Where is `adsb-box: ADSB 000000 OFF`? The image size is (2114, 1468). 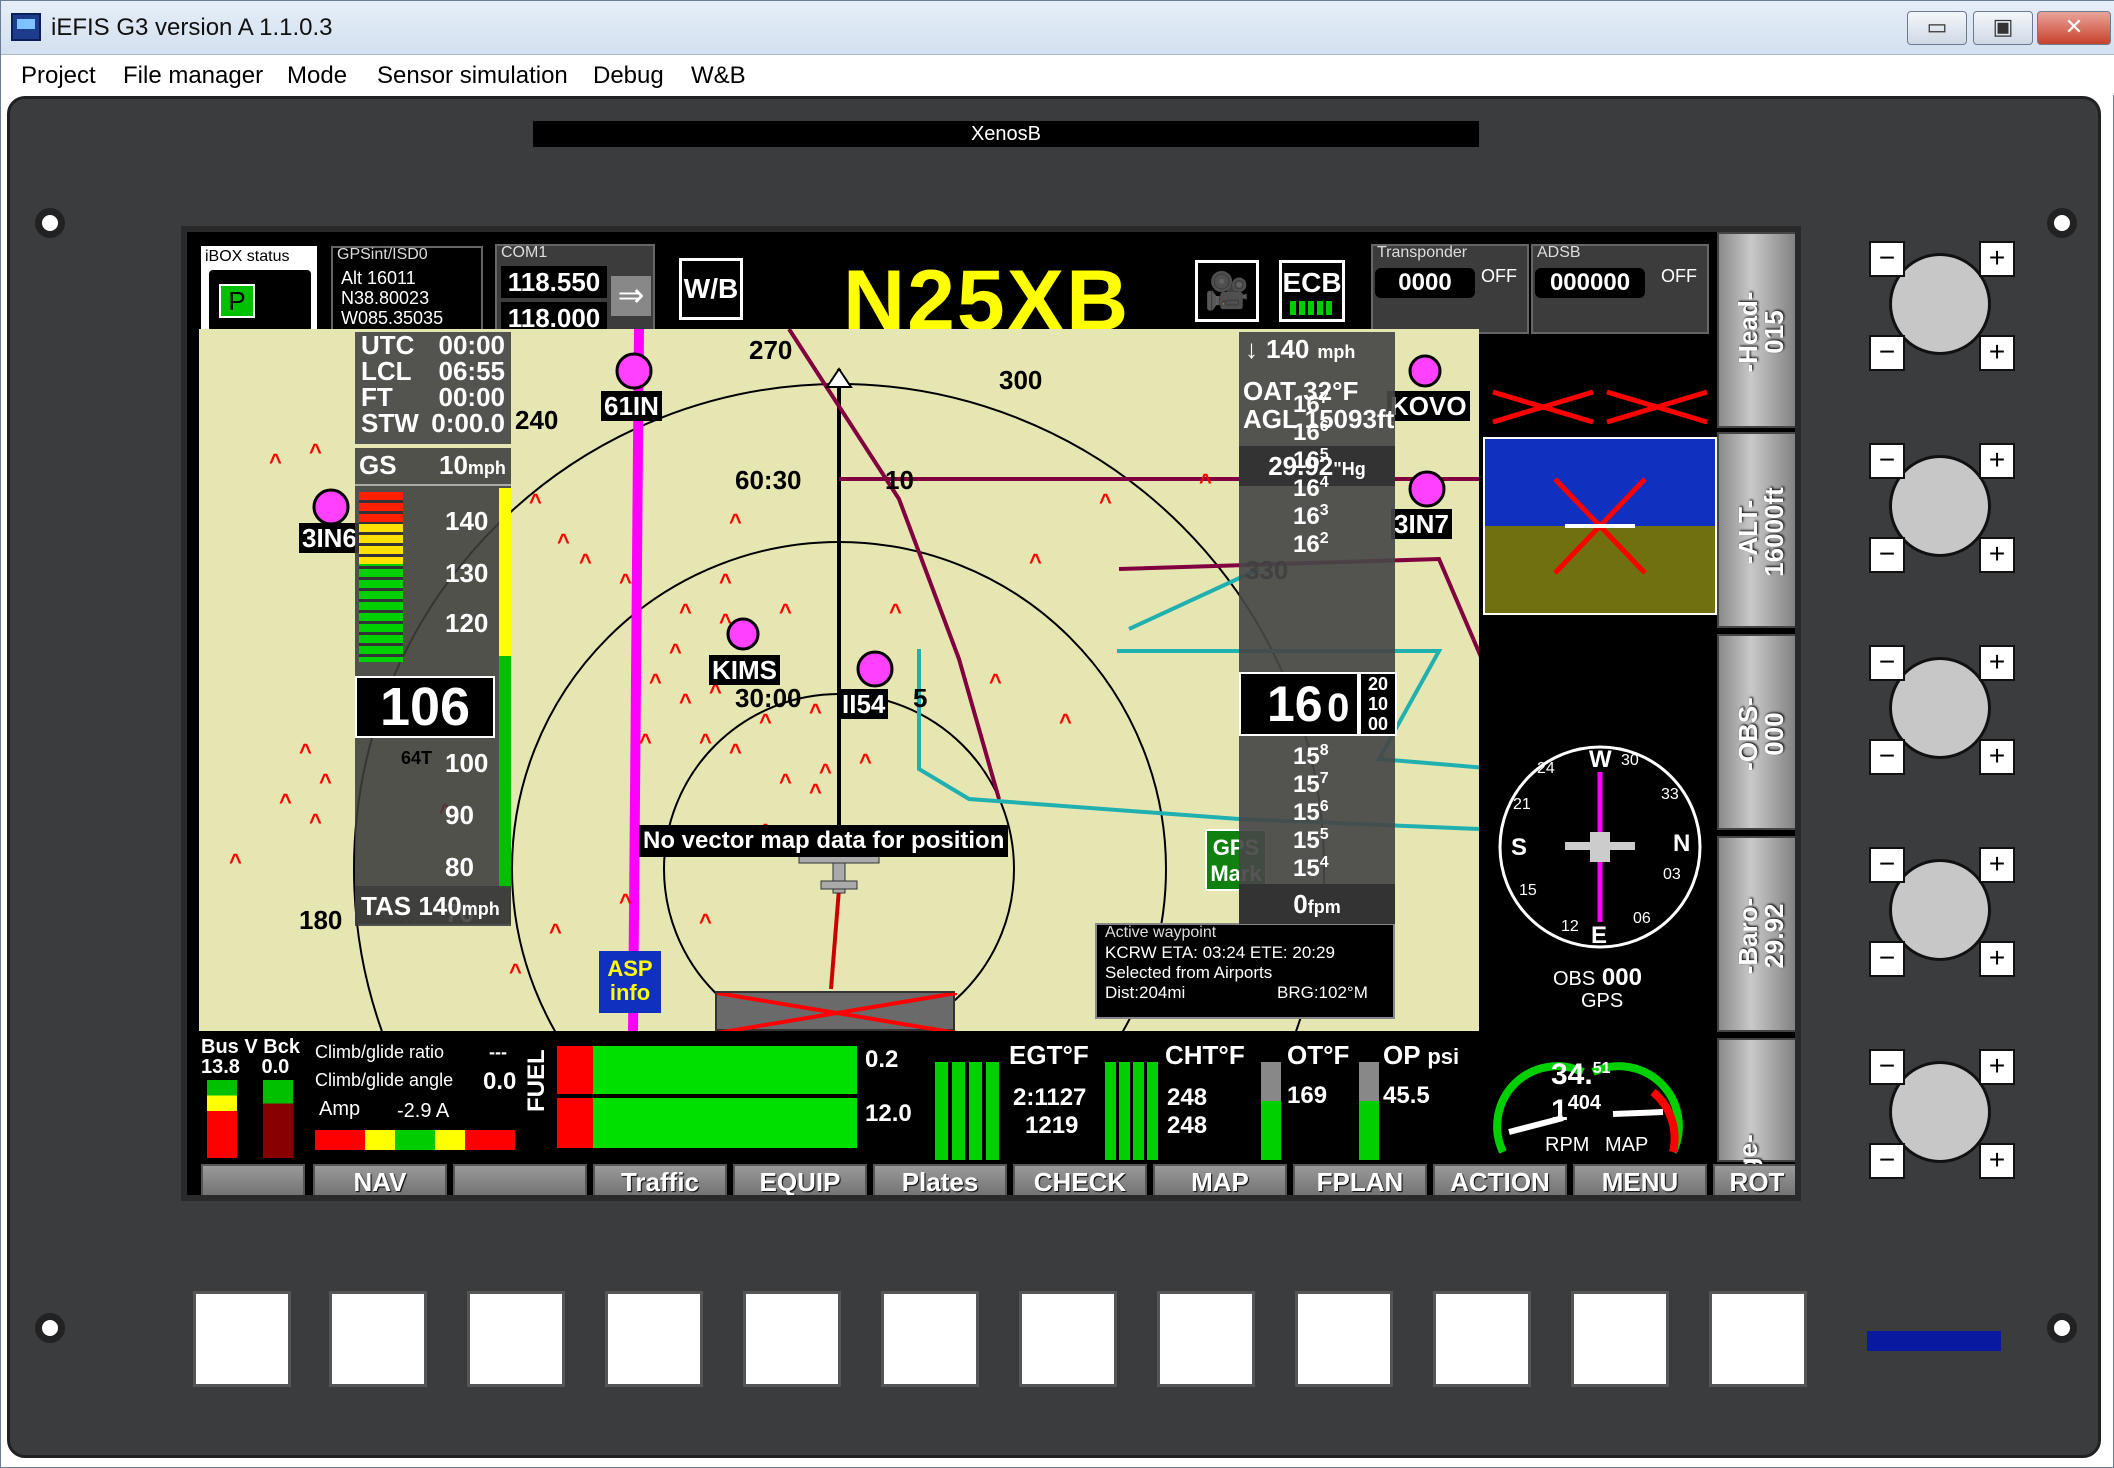
adsb-box: ADSB 000000 OFF is located at coordinates (1620, 289).